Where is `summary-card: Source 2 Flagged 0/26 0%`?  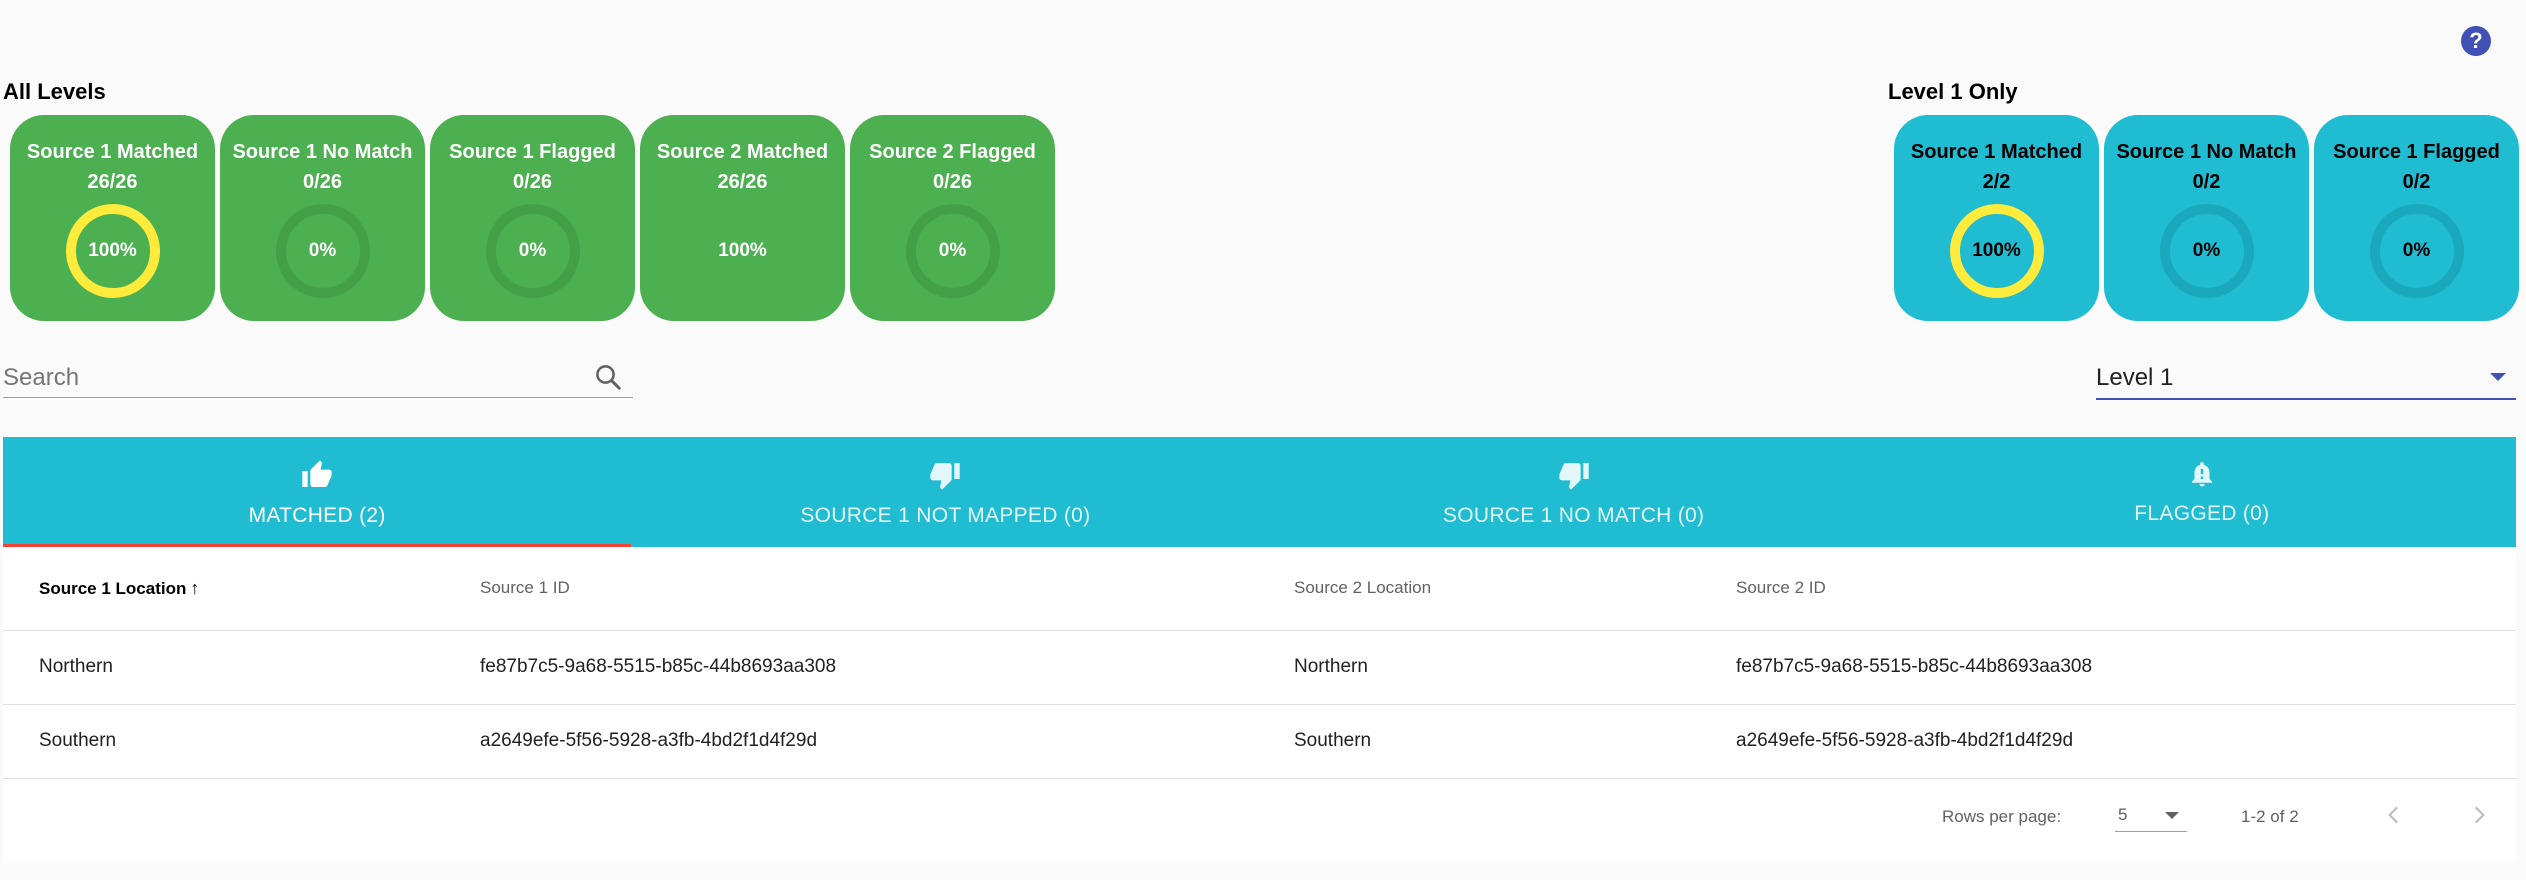
summary-card: Source 2 Flagged 0/26 0% is located at coordinates (952, 218).